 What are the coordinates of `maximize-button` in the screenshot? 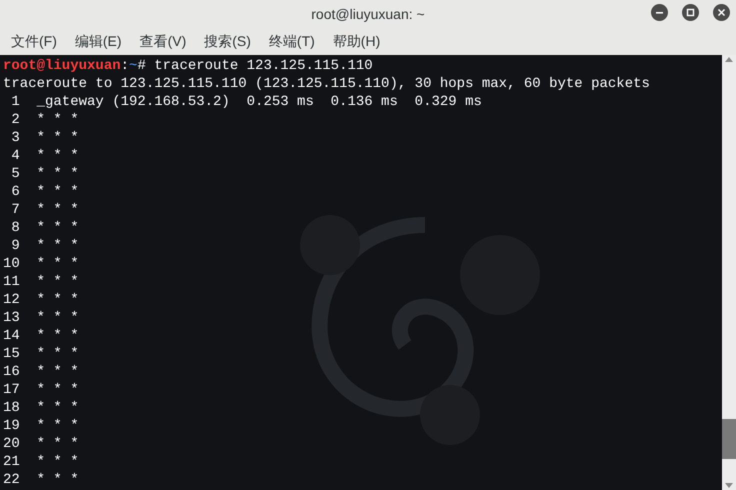 It's located at (690, 12).